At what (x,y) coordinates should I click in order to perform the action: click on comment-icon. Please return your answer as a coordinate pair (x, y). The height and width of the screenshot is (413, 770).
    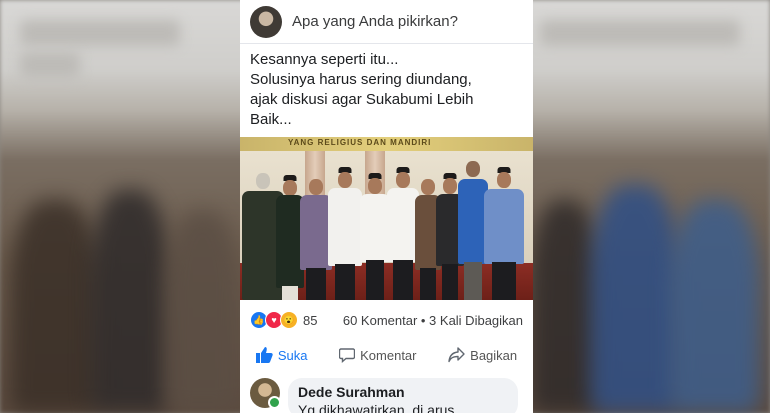
    Looking at the image, I should click on (347, 355).